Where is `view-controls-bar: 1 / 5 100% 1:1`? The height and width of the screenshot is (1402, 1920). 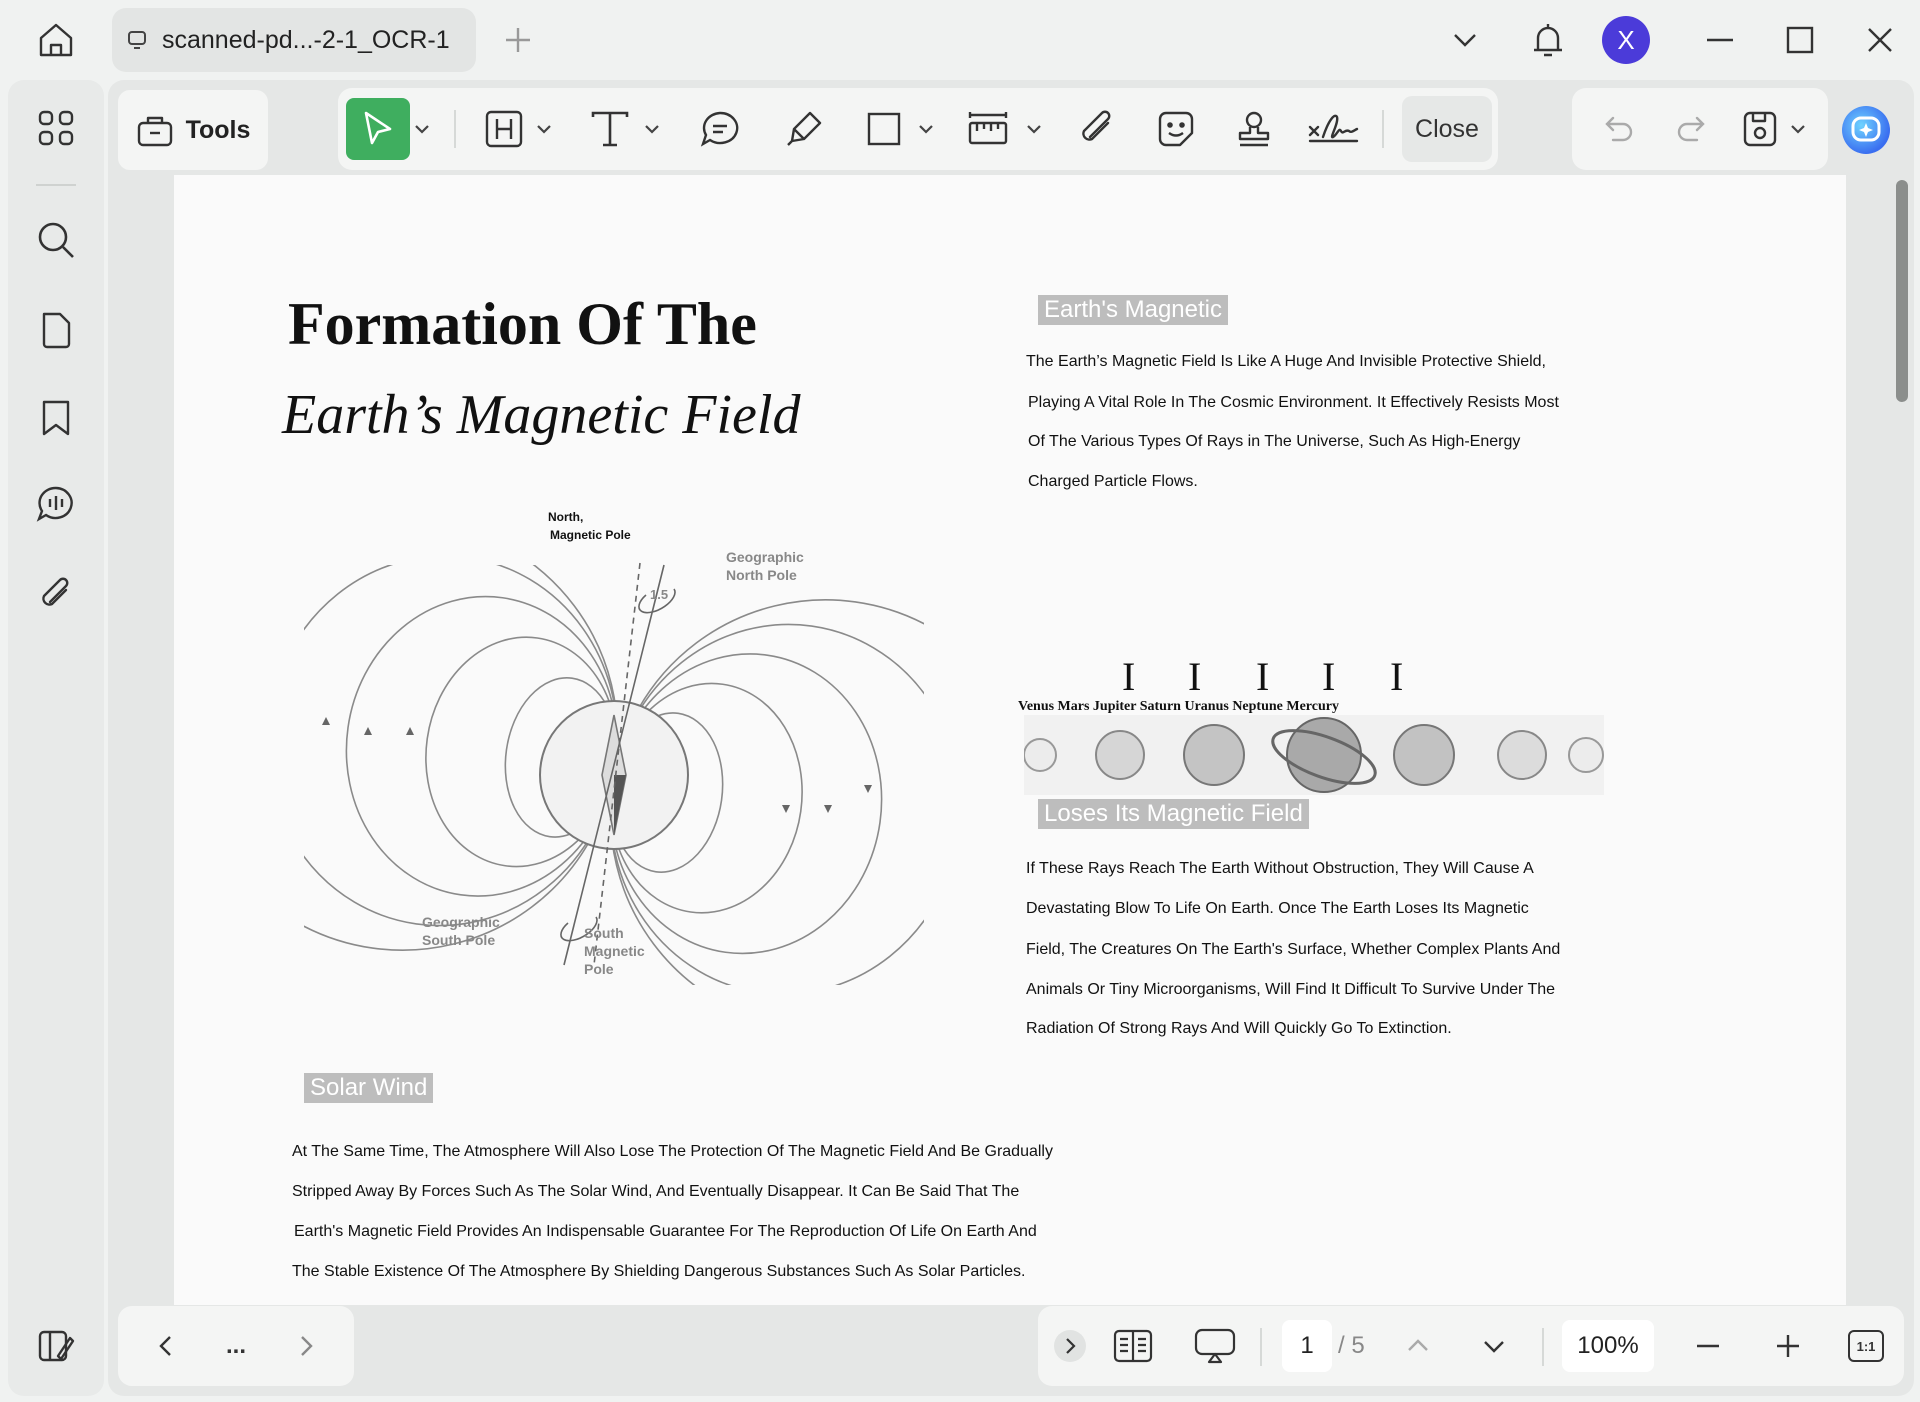 view-controls-bar: 1 / 5 100% 1:1 is located at coordinates (1471, 1346).